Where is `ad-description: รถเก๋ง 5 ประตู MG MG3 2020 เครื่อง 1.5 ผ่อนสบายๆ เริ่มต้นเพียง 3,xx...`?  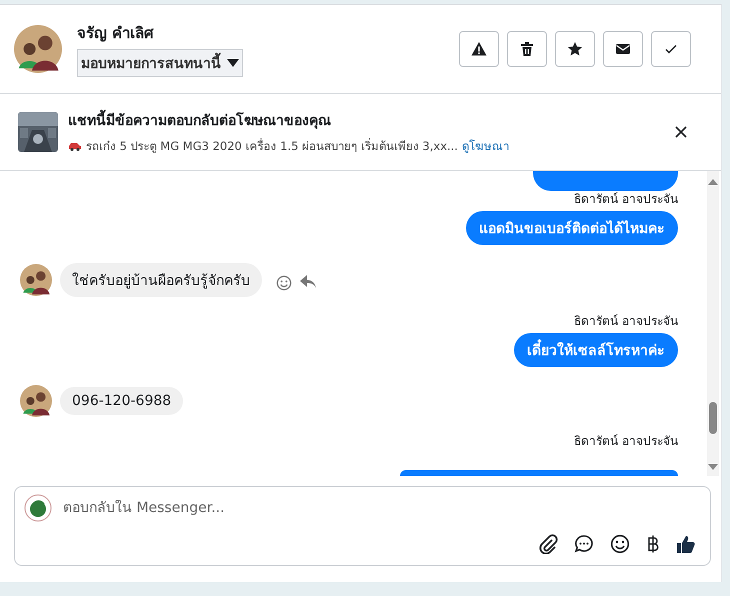
ad-description: รถเก๋ง 5 ประตู MG MG3 2020 เครื่อง 1.5 ผ่อนสบายๆ เริ่มต้นเพียง 3,xx... is located at coordinates (272, 146).